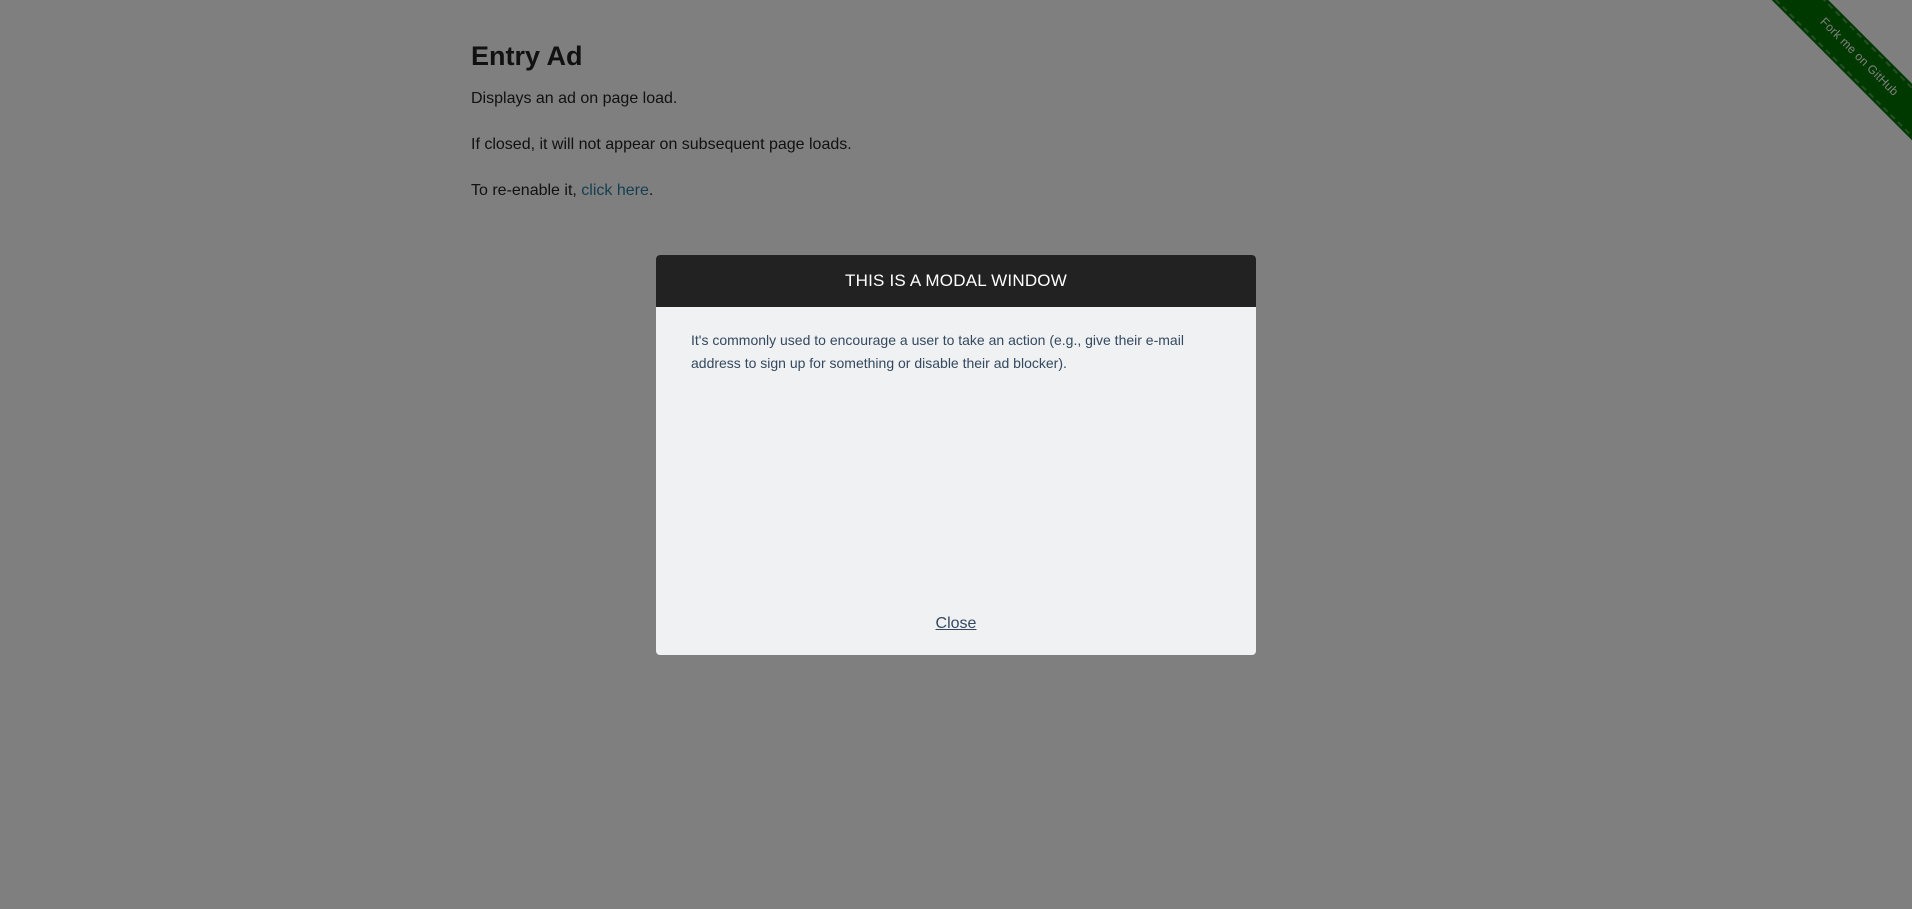  I want to click on modal-footer: Close, so click(956, 624).